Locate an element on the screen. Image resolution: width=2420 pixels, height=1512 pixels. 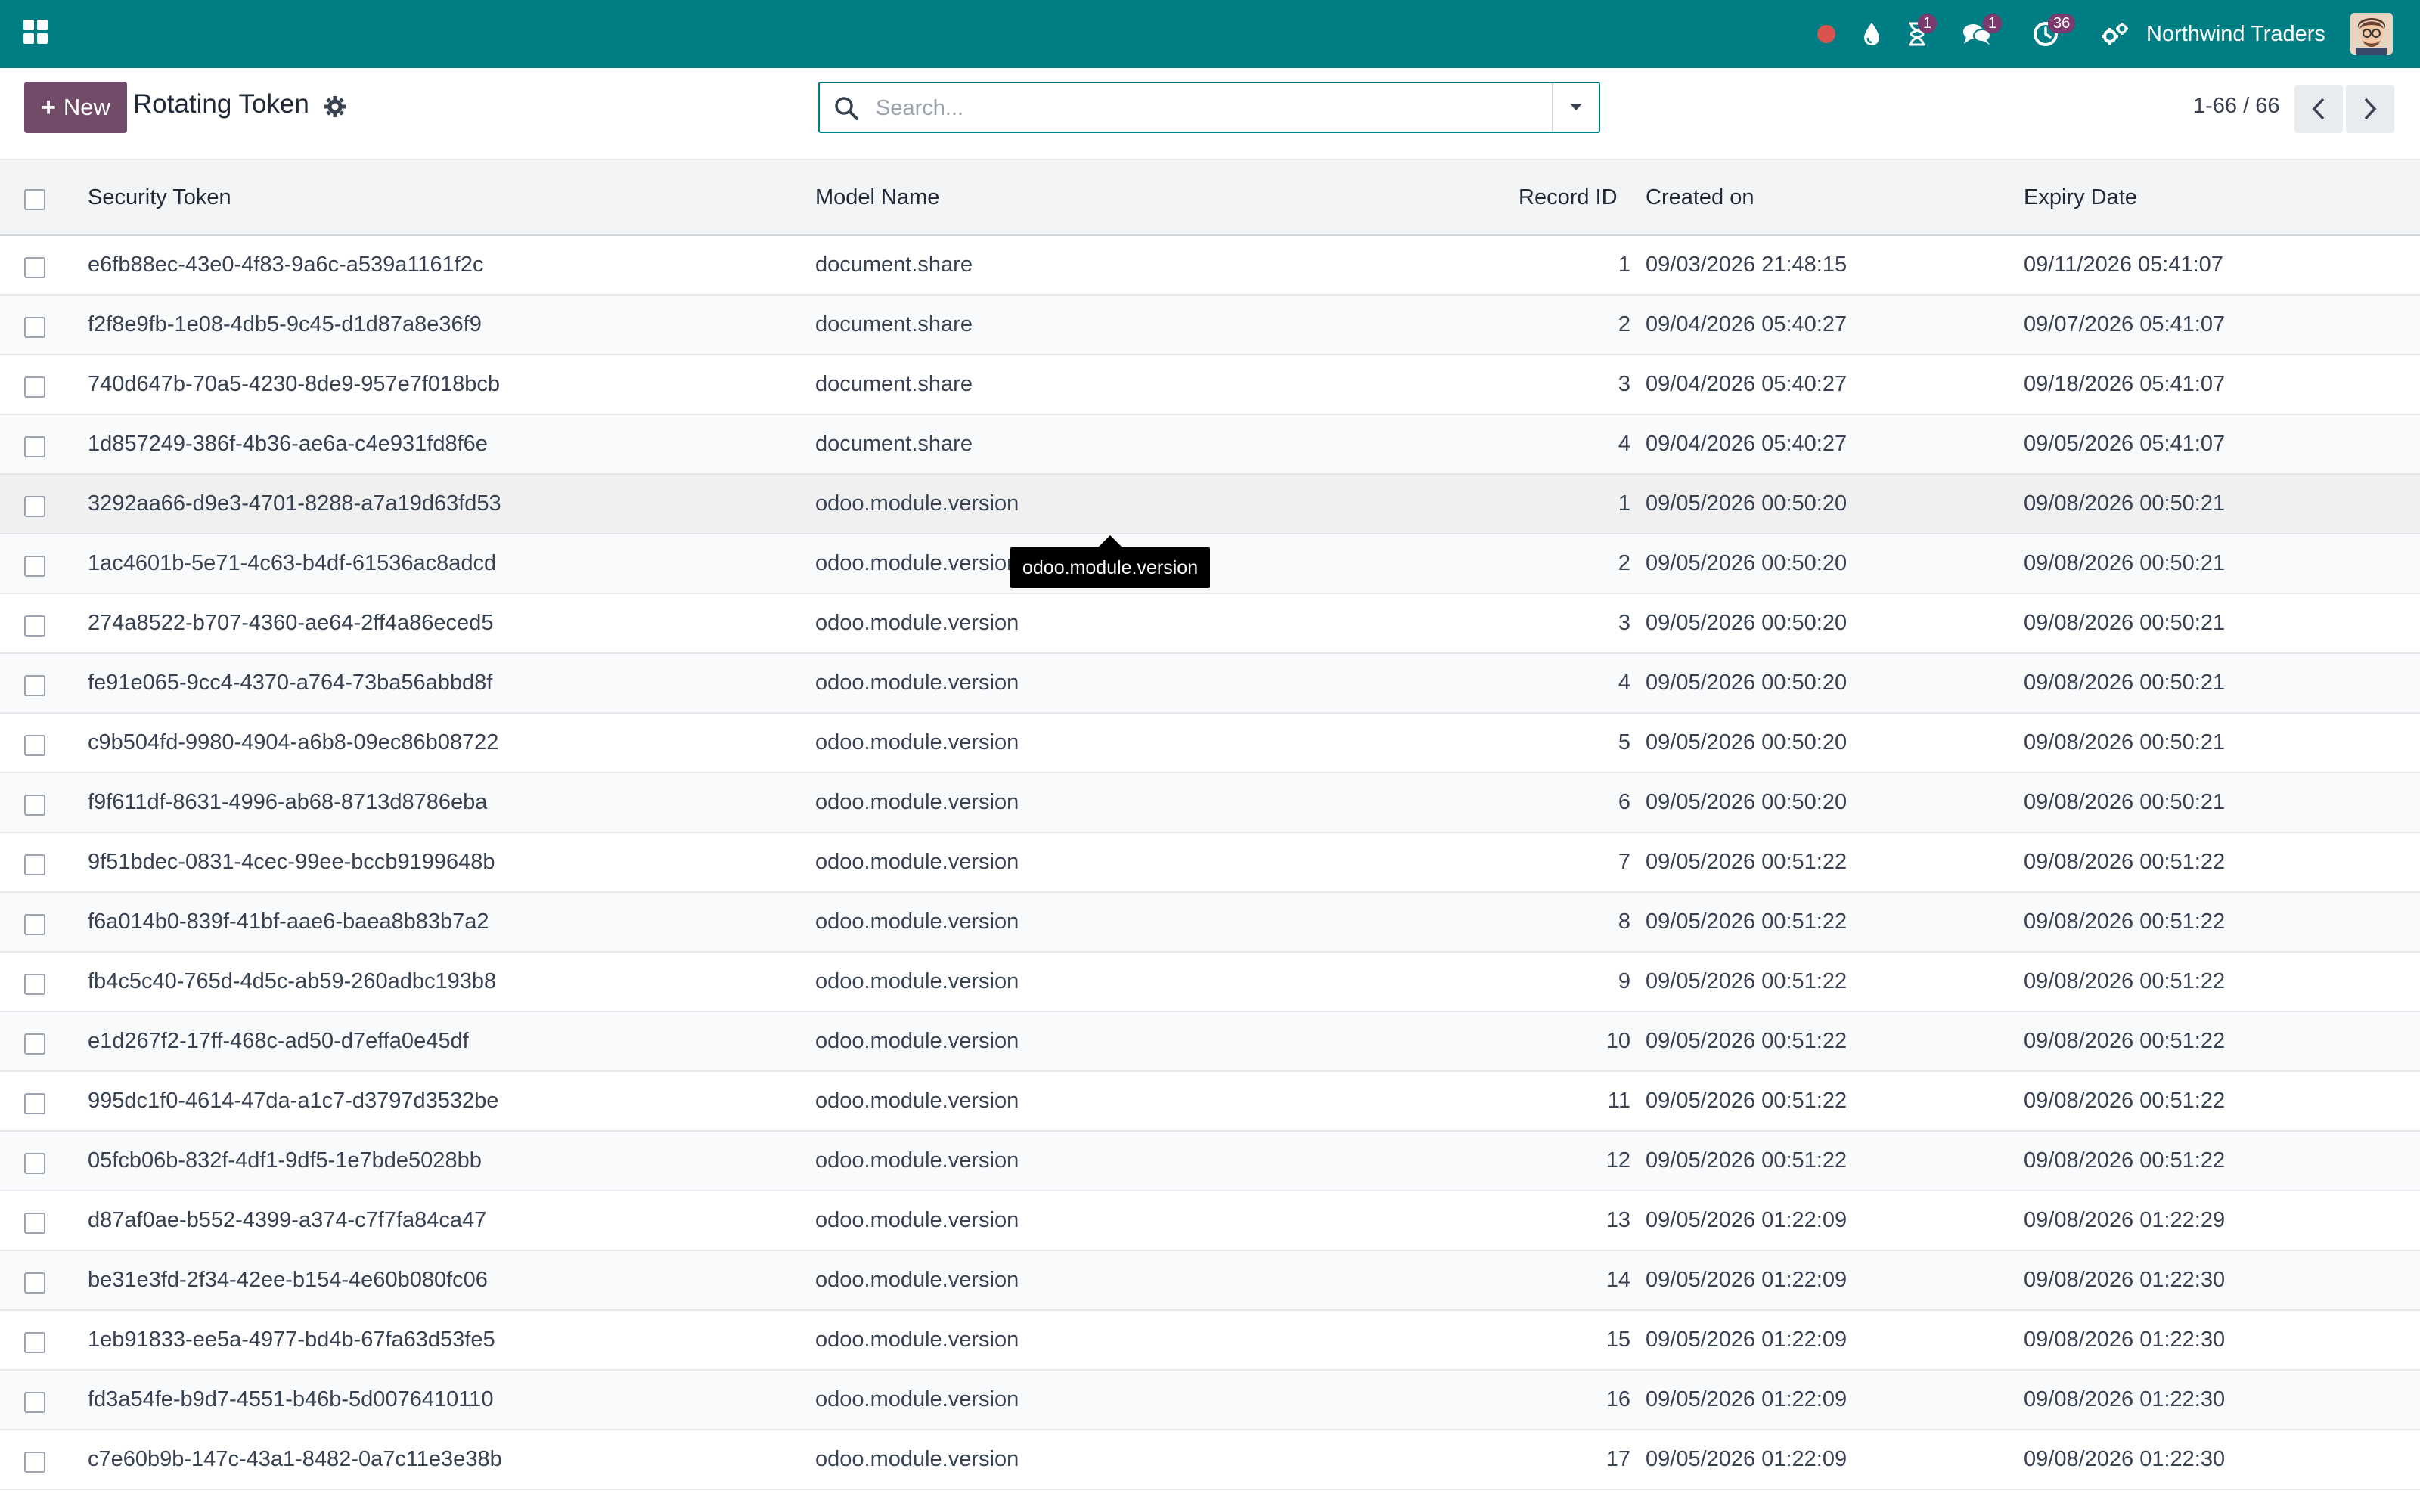
cell-security-token: 1eb91833-ee5a-4977-bd4b-67fa63d53fe5 is located at coordinates (445, 1340).